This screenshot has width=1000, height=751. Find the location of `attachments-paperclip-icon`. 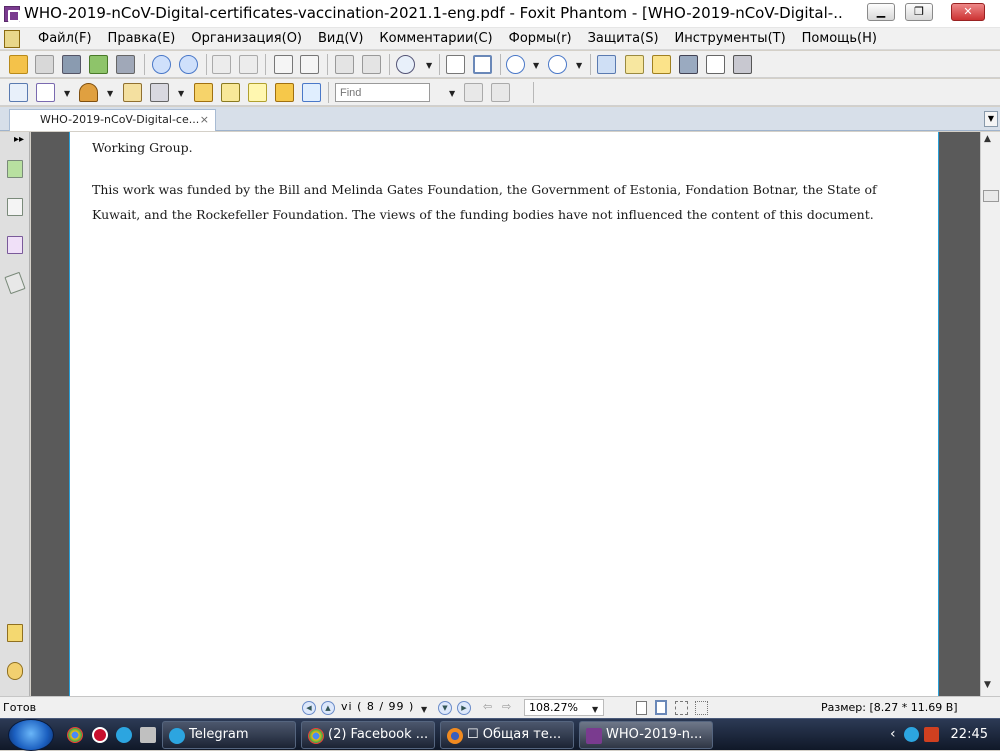

attachments-paperclip-icon is located at coordinates (15, 671).